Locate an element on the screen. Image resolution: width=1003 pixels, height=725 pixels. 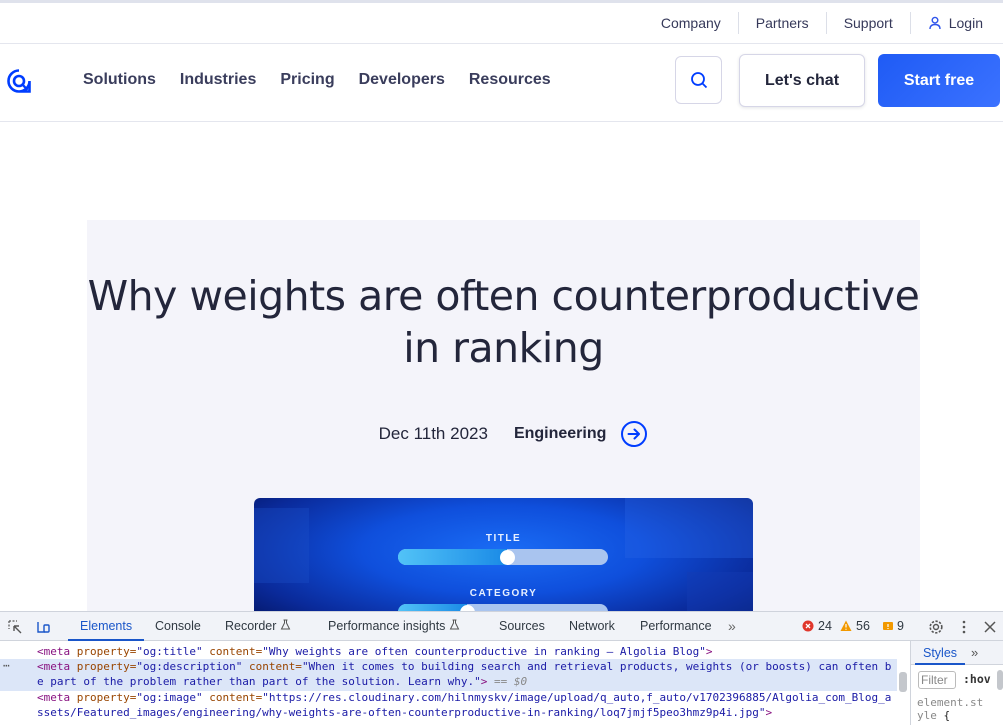
support-link: Support is located at coordinates (867, 23).